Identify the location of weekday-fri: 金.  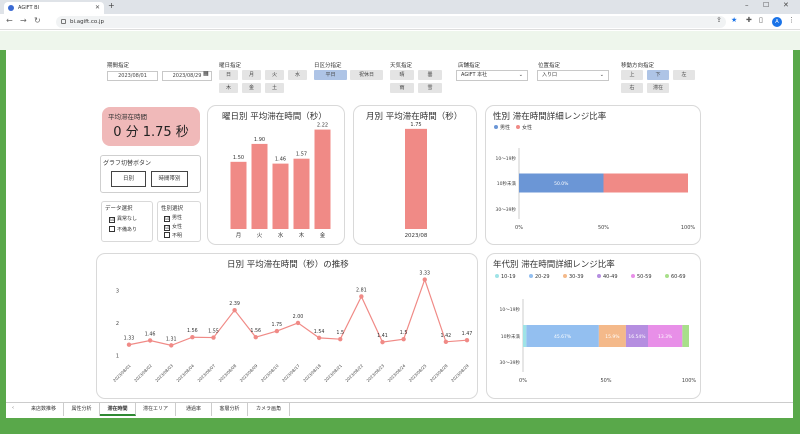
(251, 88).